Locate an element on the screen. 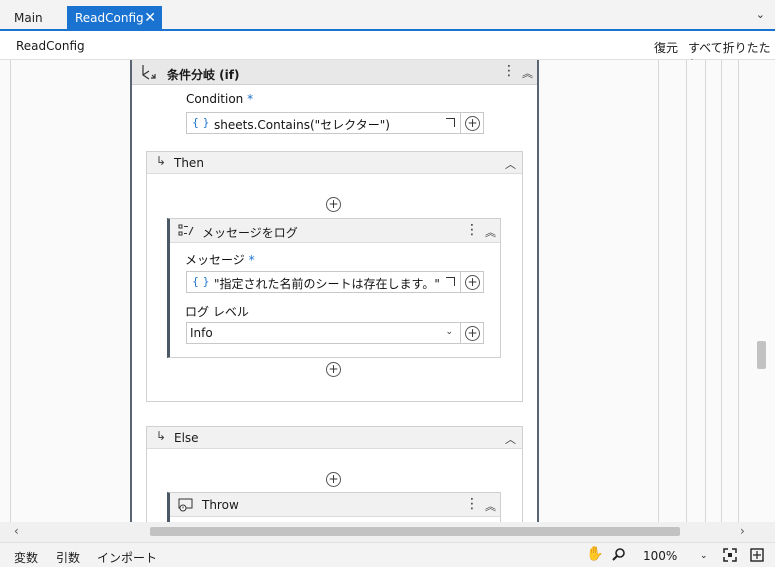 The width and height of the screenshot is (775, 567). tab-readconfig: ReadConfig ✕ is located at coordinates (114, 18).